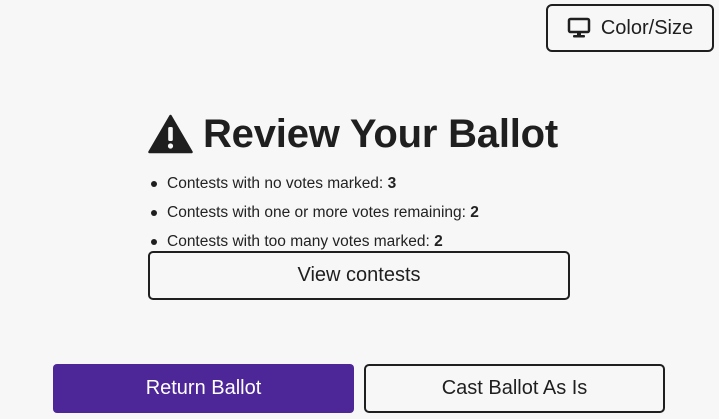 The height and width of the screenshot is (419, 719). I want to click on page-title: Review Your Ballot, so click(381, 133).